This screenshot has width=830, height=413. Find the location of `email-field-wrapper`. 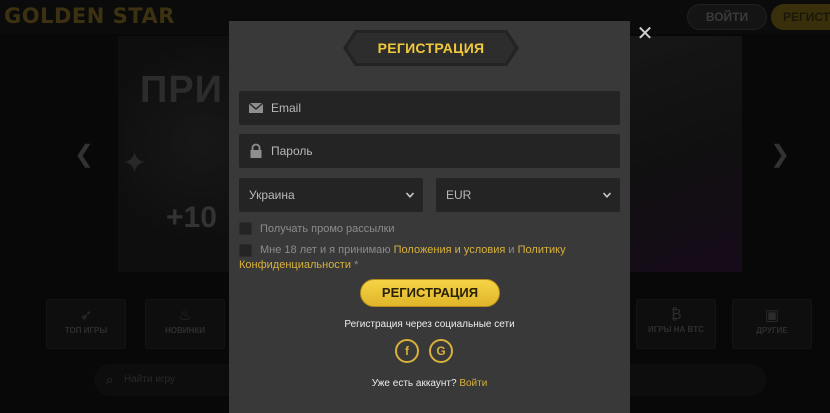

email-field-wrapper is located at coordinates (429, 108).